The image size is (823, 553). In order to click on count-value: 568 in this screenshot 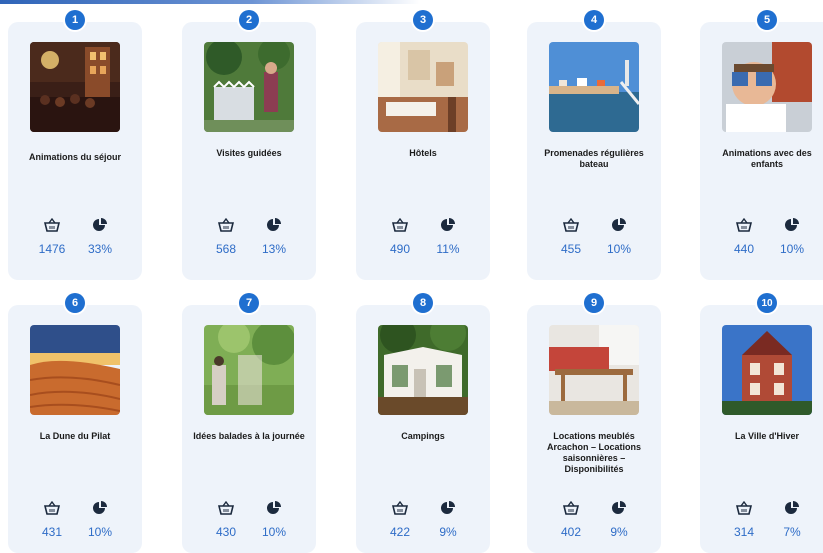, I will do `click(226, 249)`.